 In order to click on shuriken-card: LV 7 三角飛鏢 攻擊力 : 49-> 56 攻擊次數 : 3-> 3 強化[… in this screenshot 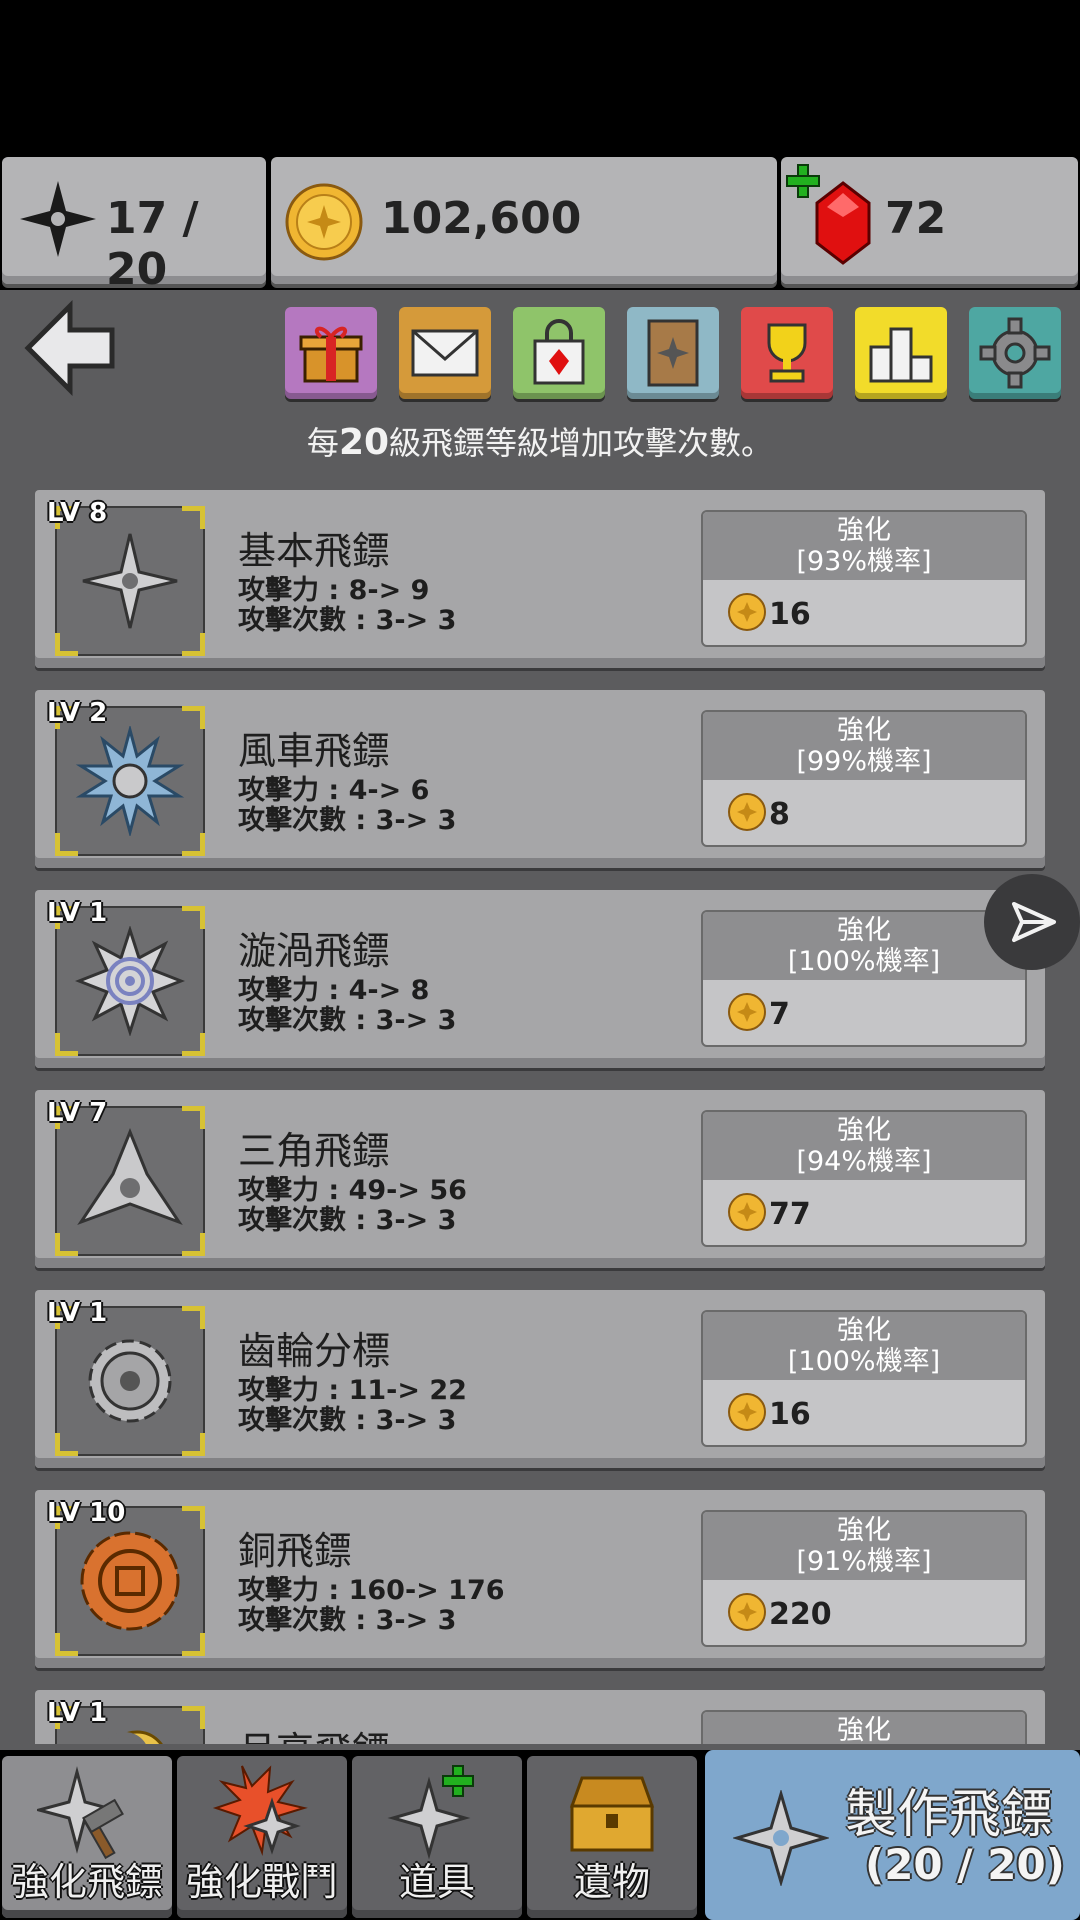, I will do `click(540, 1179)`.